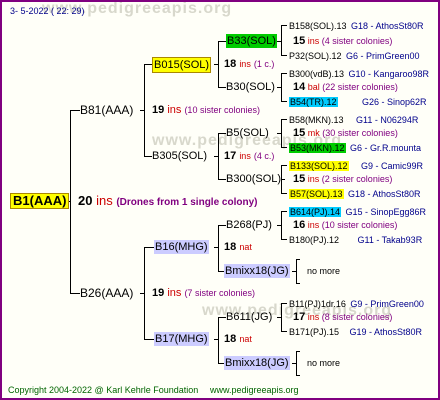 The width and height of the screenshot is (440, 400). What do you see at coordinates (85, 200) in the screenshot?
I see `root-ins-count: 20` at bounding box center [85, 200].